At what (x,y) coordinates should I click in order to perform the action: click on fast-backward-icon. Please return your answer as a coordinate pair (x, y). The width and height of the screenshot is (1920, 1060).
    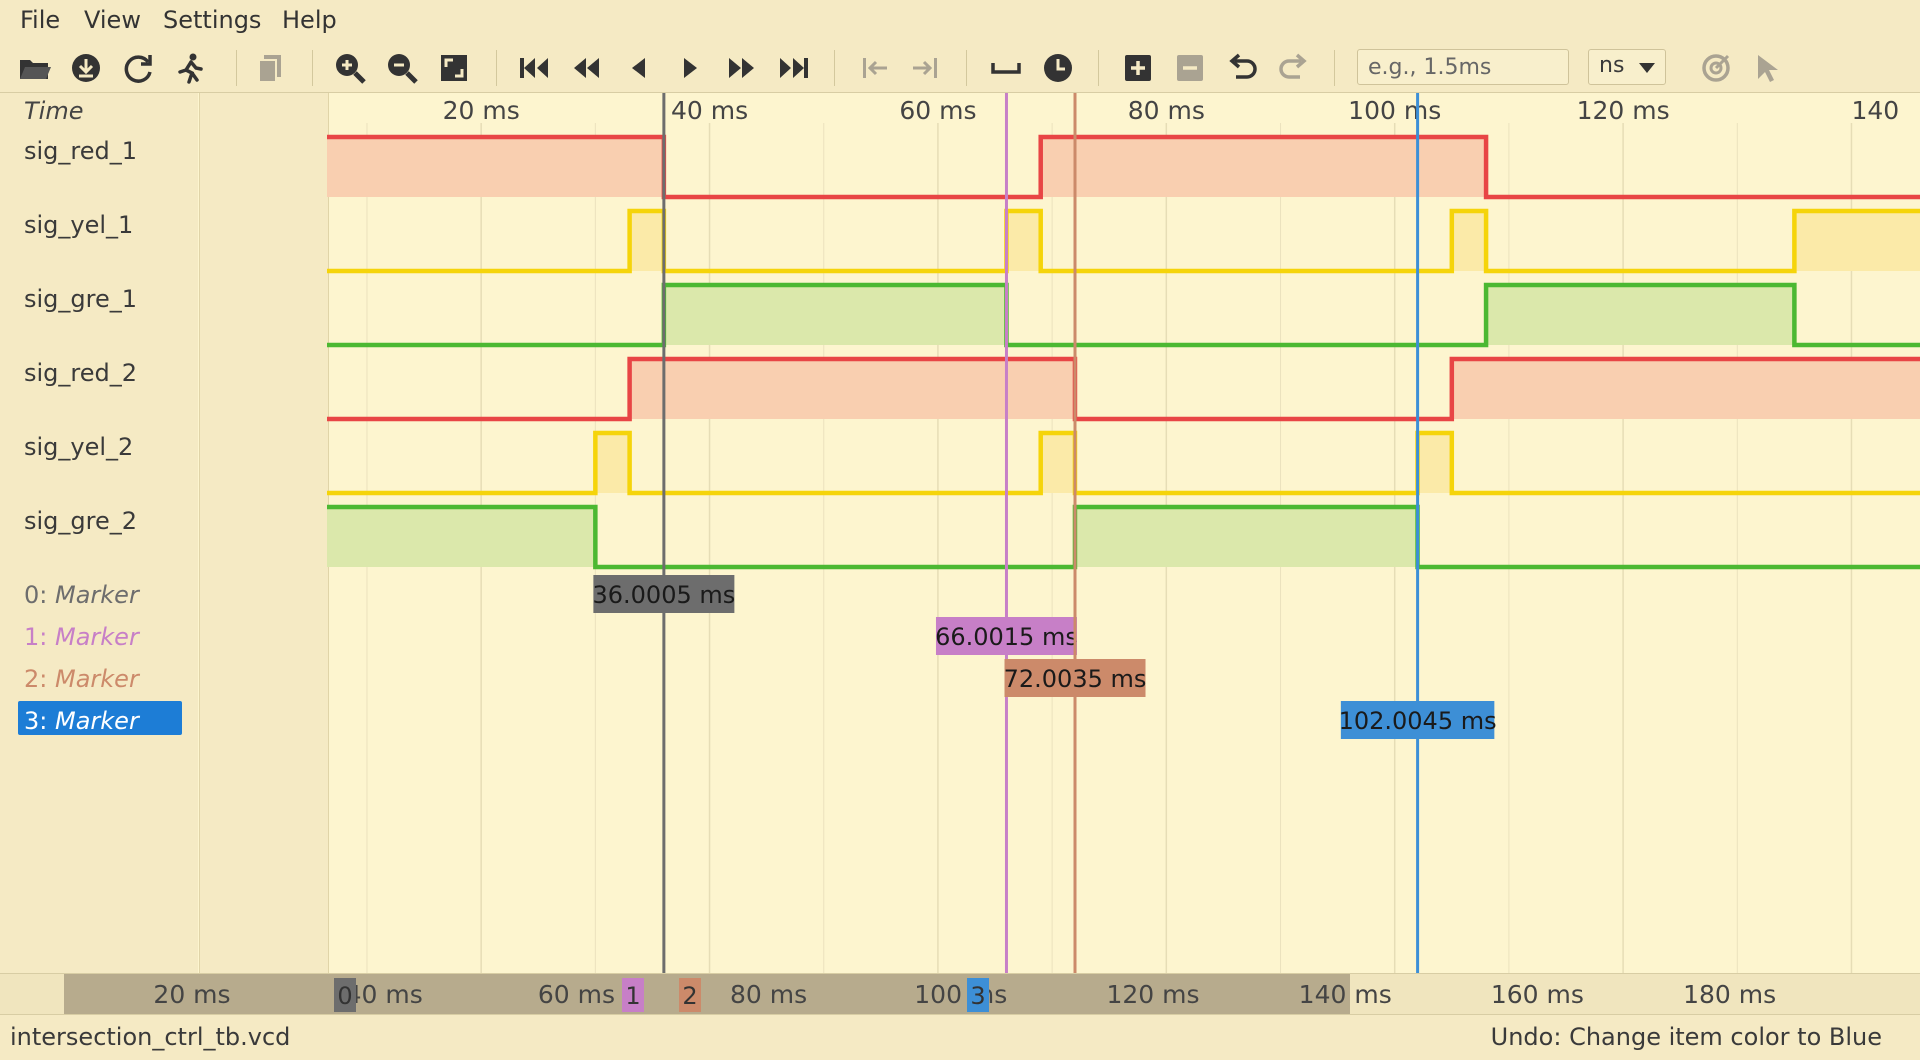
    Looking at the image, I should click on (586, 68).